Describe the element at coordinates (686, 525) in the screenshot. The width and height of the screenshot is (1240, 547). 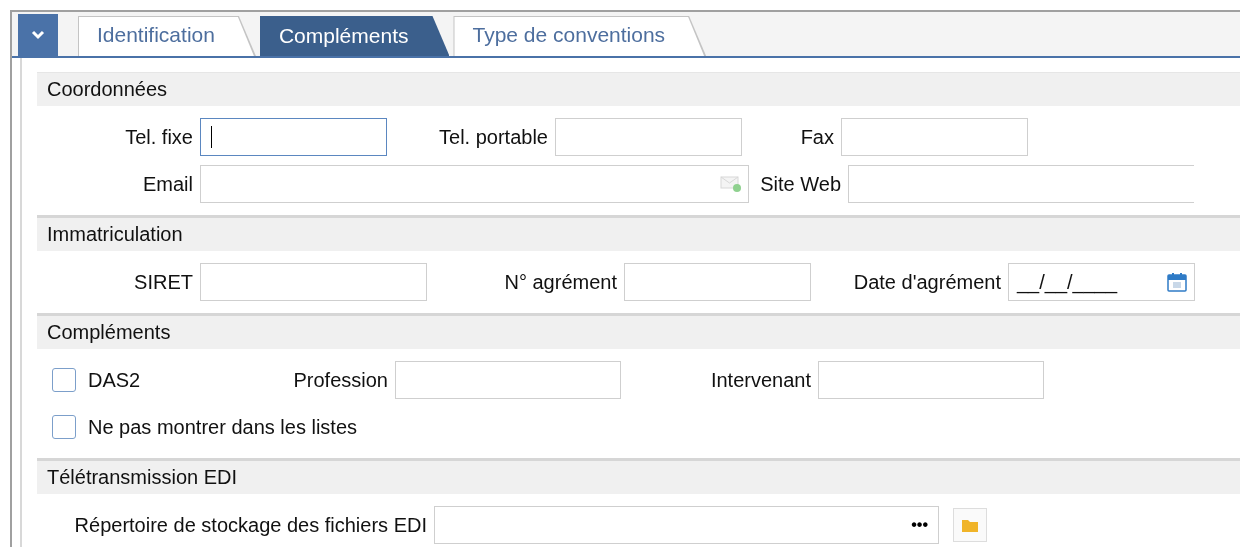
I see `input-field: •••` at that location.